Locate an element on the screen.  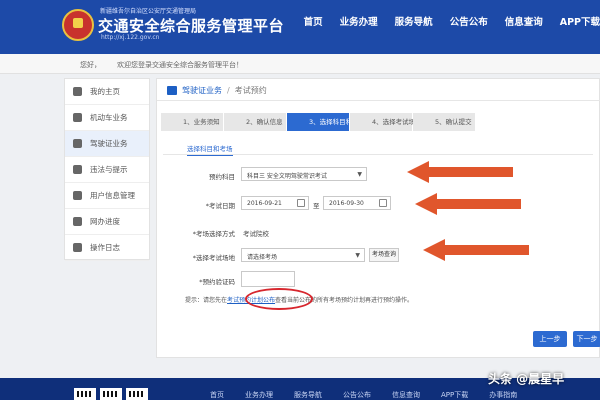
sidebar-item-log: 操作日志 is located at coordinates (107, 248).